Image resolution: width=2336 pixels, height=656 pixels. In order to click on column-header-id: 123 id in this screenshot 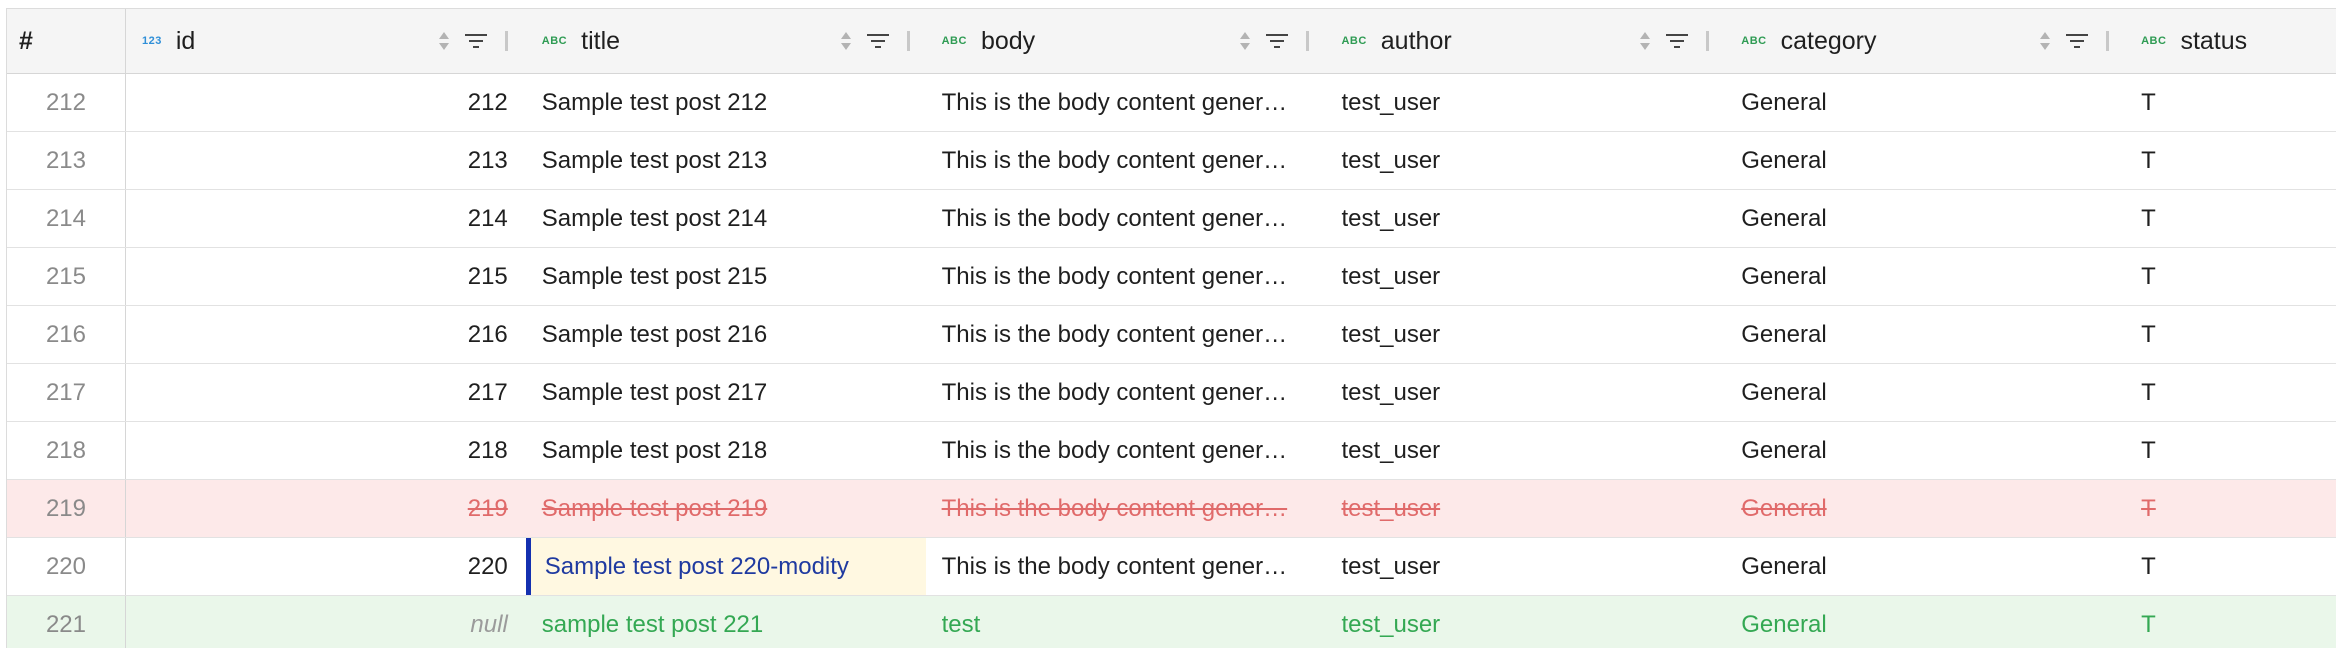, I will do `click(326, 41)`.